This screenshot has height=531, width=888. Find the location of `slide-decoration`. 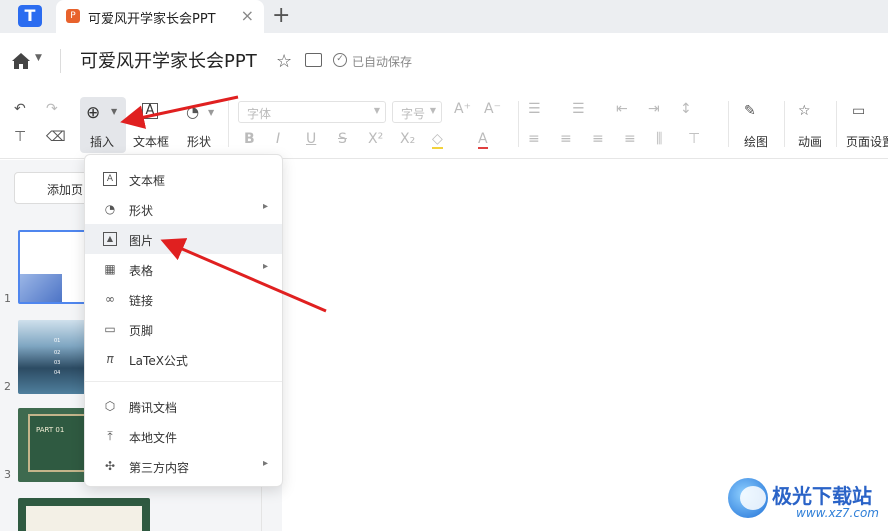

slide-decoration is located at coordinates (41, 288).